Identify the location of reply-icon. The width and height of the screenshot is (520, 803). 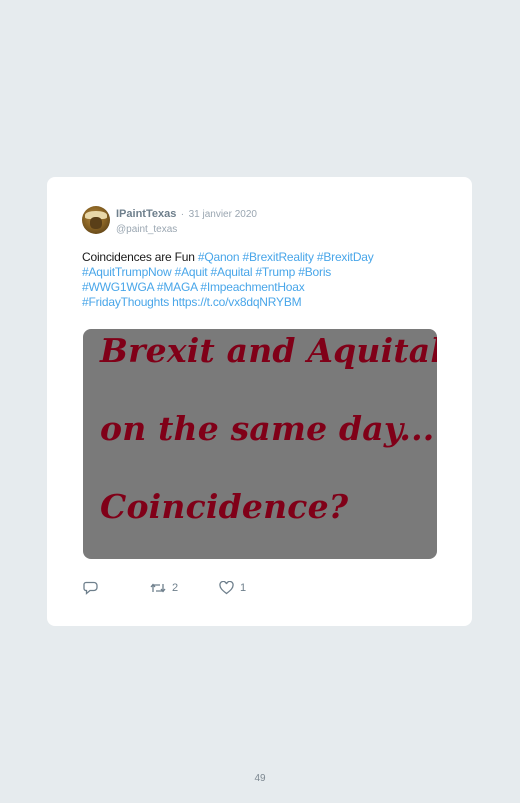
(90, 588).